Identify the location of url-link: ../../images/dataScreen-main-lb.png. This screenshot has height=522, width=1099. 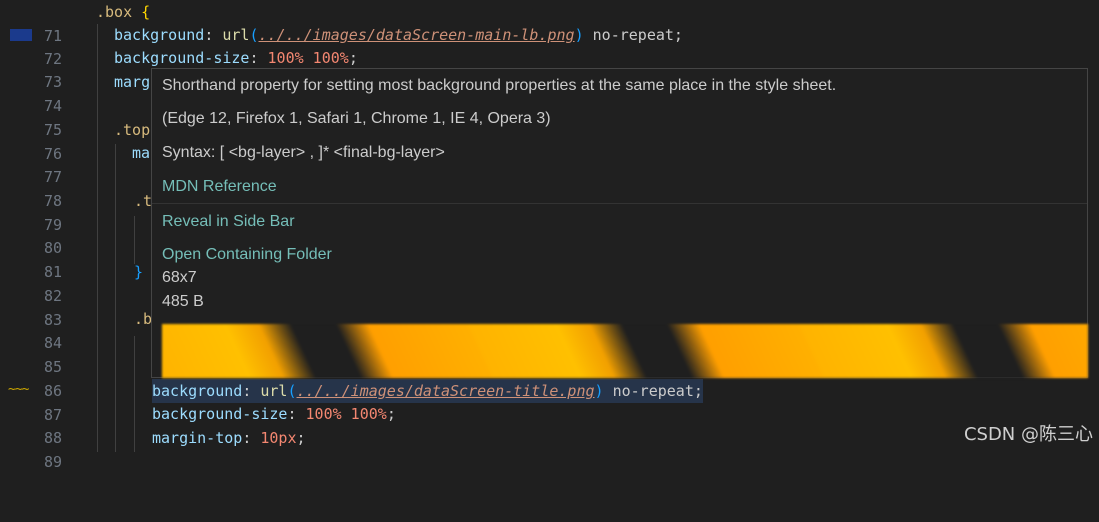
(417, 35).